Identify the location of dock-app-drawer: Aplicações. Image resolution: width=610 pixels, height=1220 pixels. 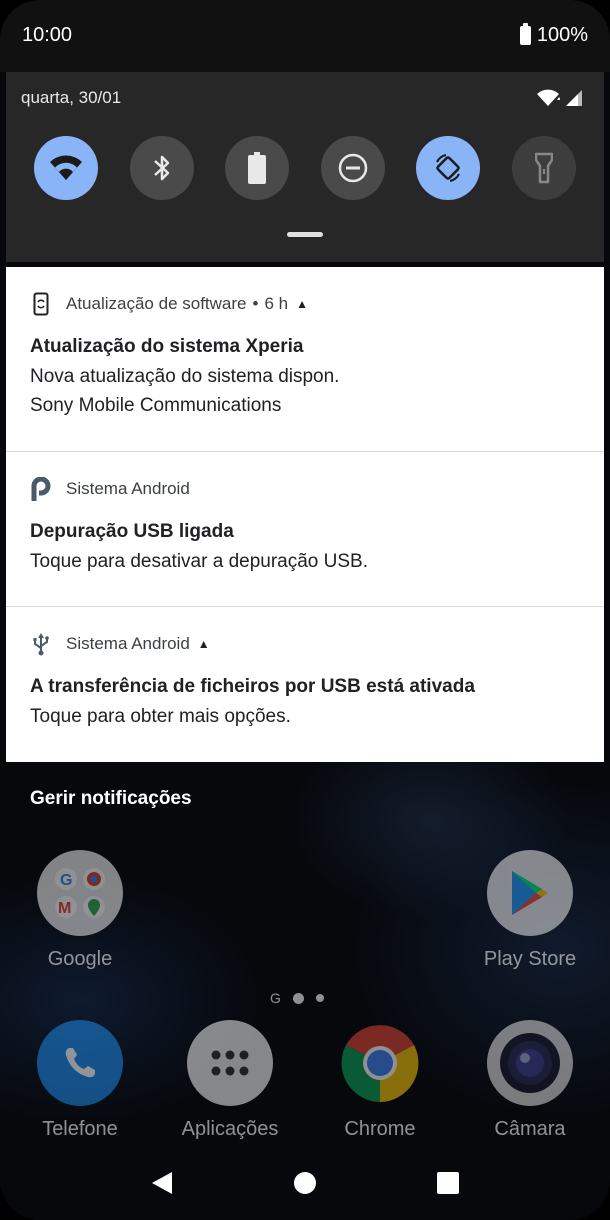
(230, 1080).